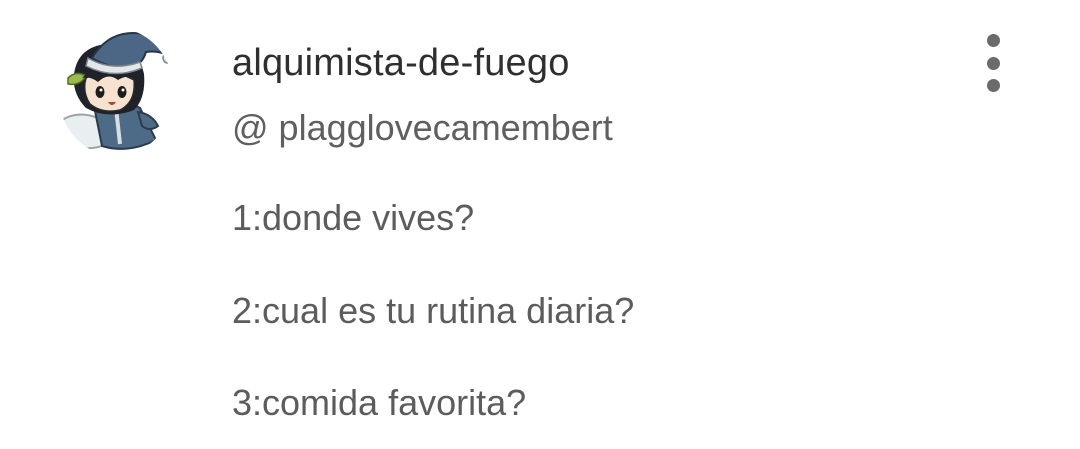 The image size is (1080, 449). Describe the element at coordinates (445, 127) in the screenshot. I see `handle-text: plagglovecamembert` at that location.